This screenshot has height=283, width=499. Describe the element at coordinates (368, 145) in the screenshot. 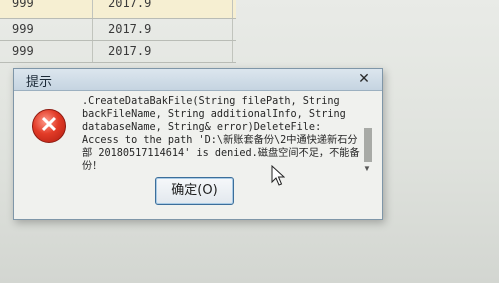

I see `scrollbar-thumb` at that location.